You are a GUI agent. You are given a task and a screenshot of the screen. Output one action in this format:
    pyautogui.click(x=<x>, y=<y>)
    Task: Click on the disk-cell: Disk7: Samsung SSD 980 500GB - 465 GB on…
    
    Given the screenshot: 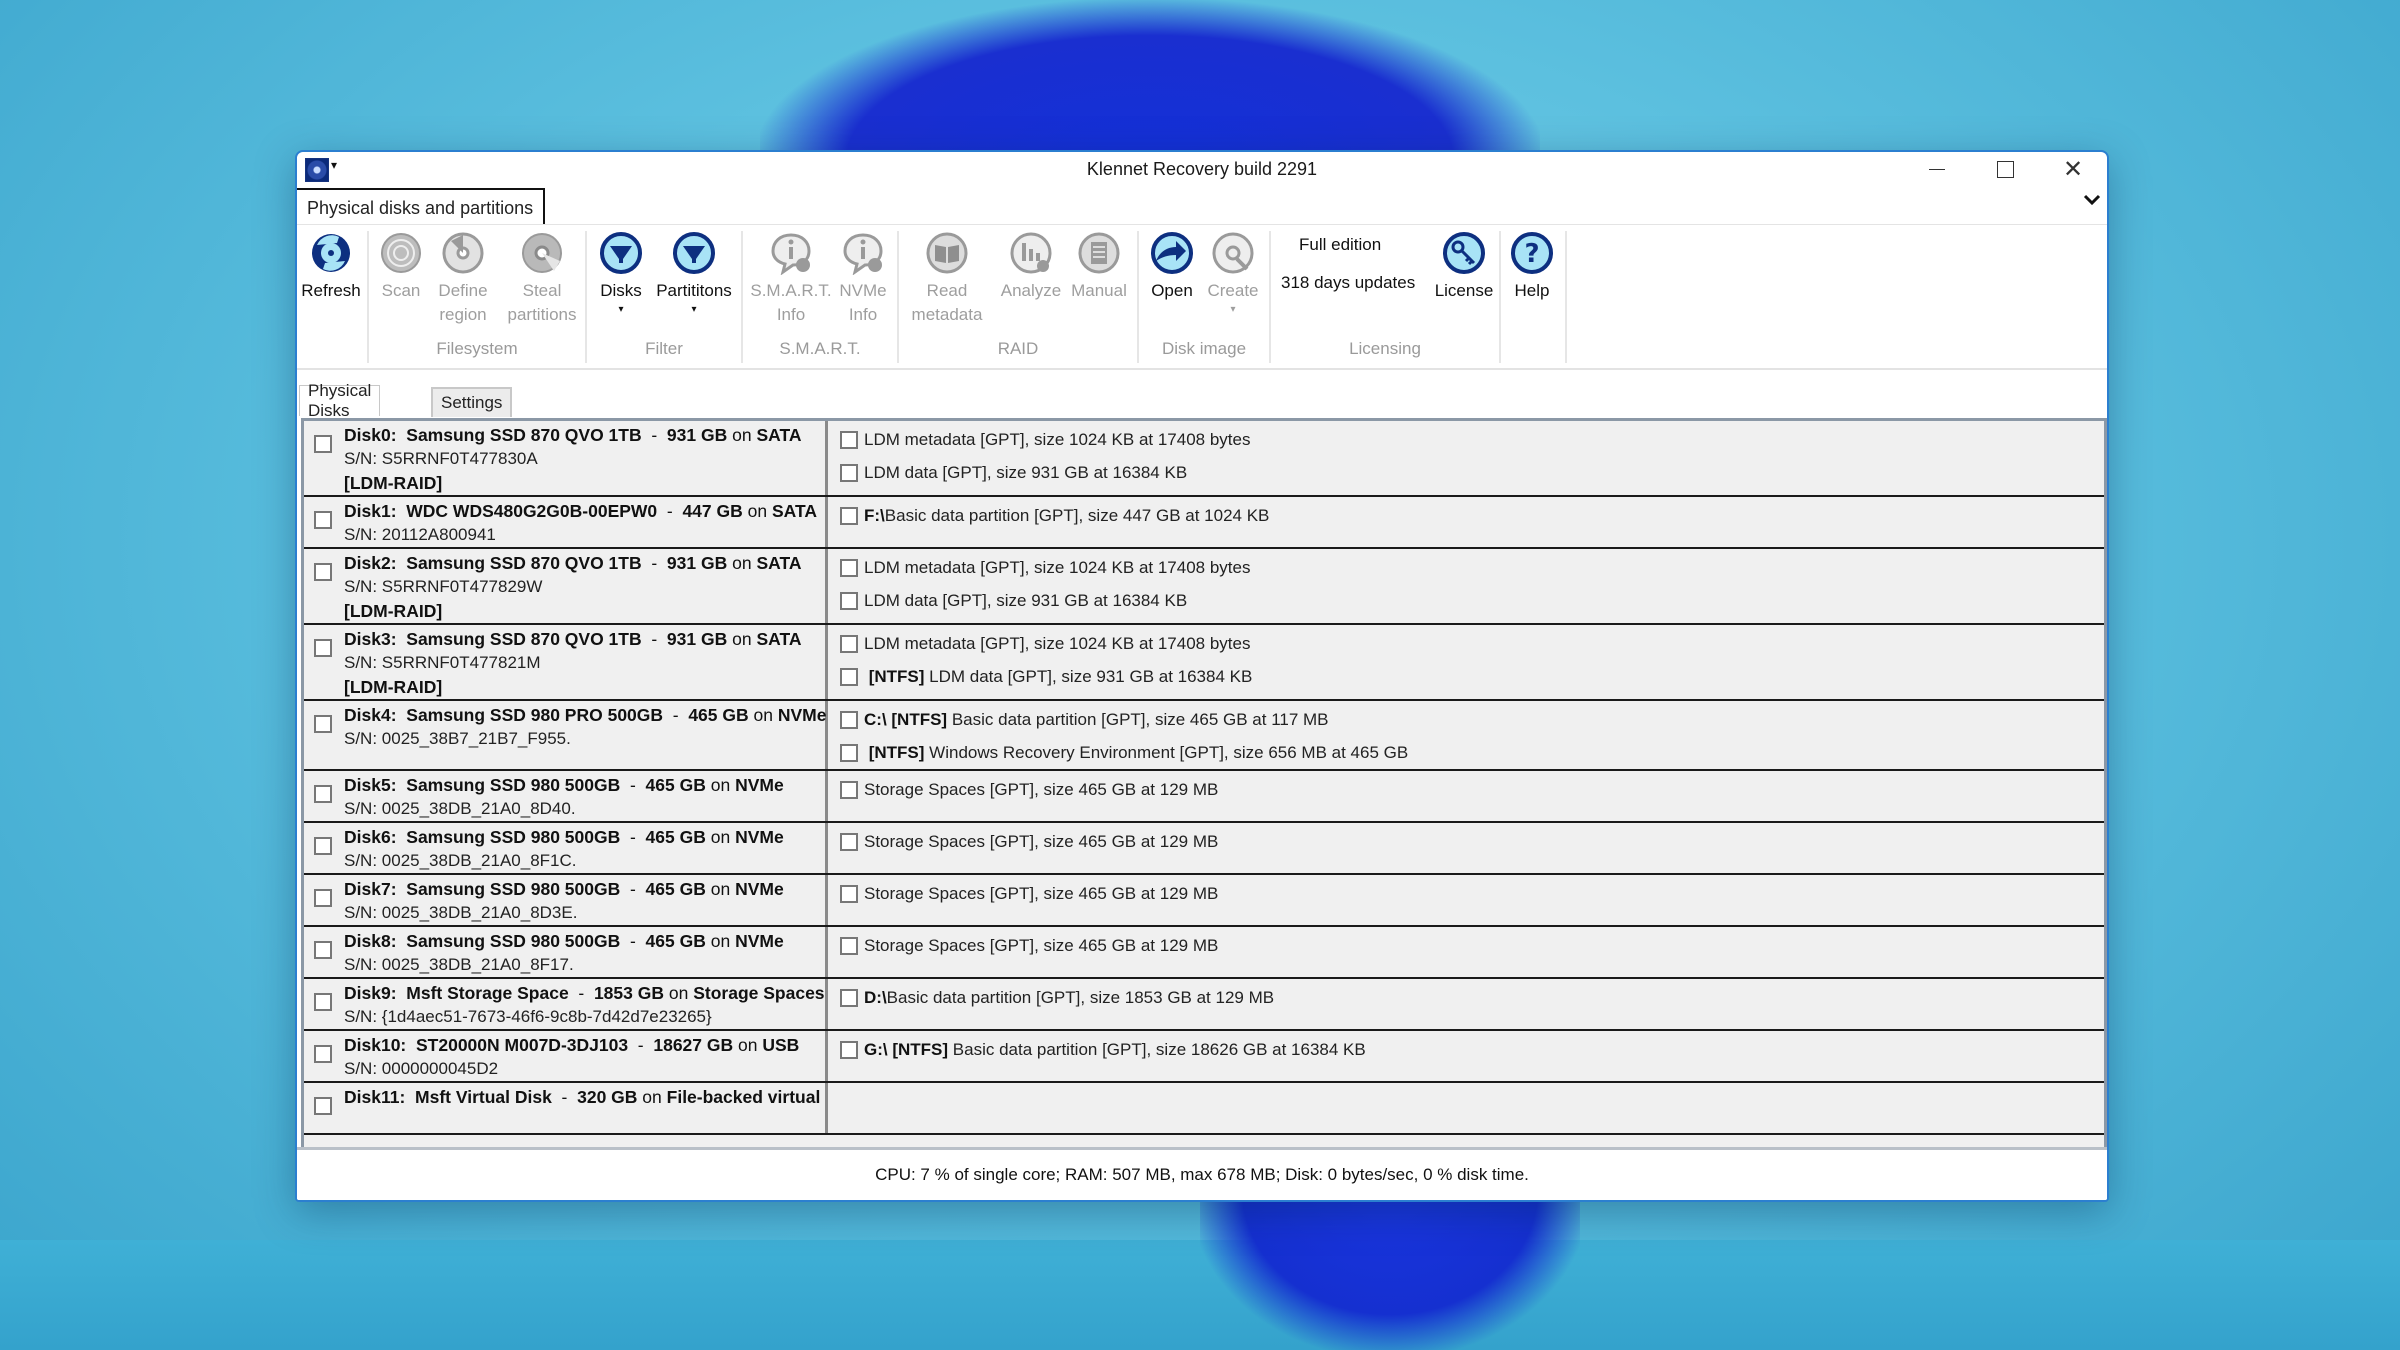 What is the action you would take?
    pyautogui.click(x=566, y=900)
    